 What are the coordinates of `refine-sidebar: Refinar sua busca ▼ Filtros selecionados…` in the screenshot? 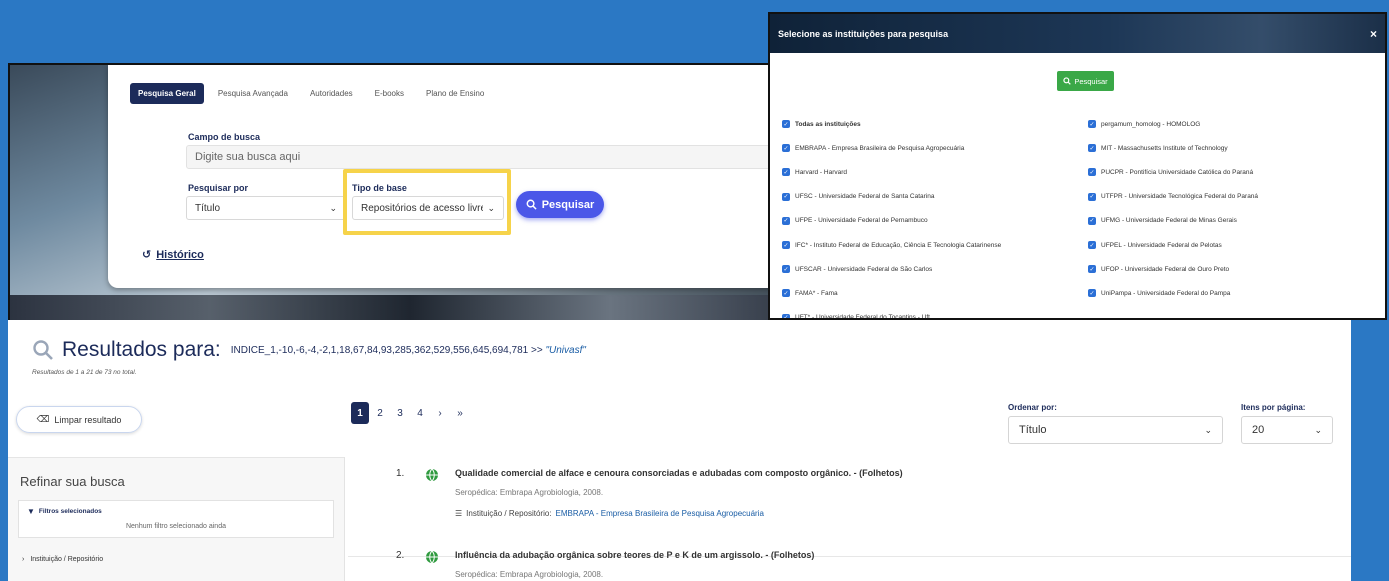 It's located at (176, 519).